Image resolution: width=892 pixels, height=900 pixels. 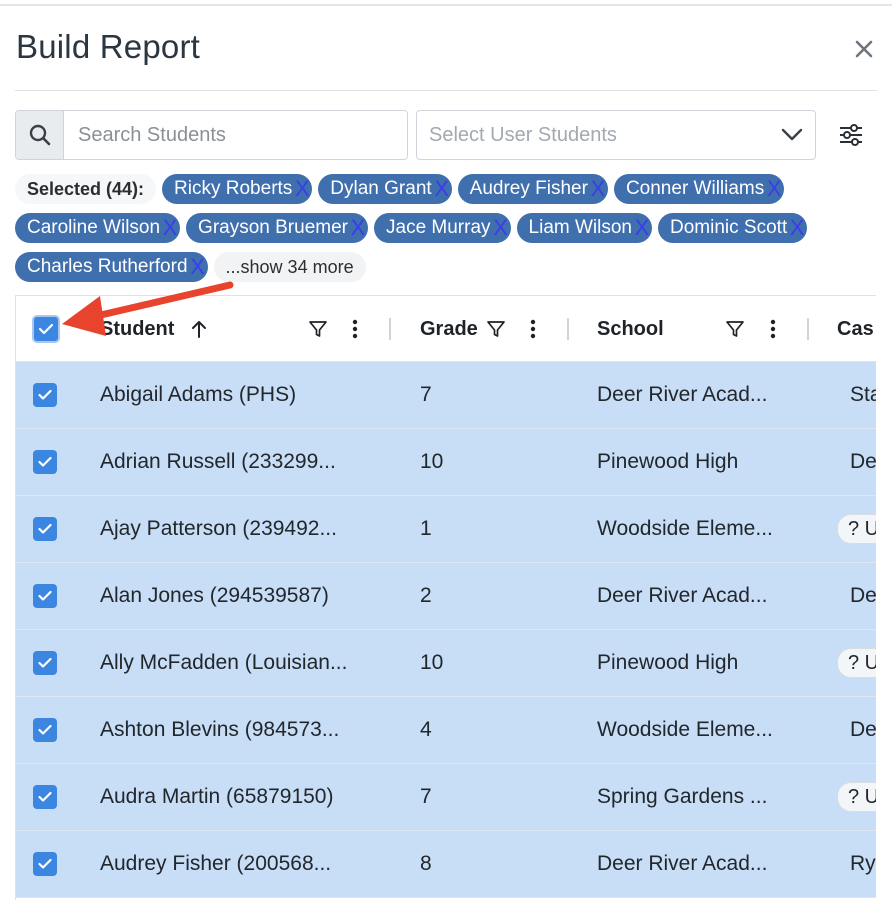 What do you see at coordinates (98, 228) in the screenshot?
I see `student-chip: Caroline Wilson X` at bounding box center [98, 228].